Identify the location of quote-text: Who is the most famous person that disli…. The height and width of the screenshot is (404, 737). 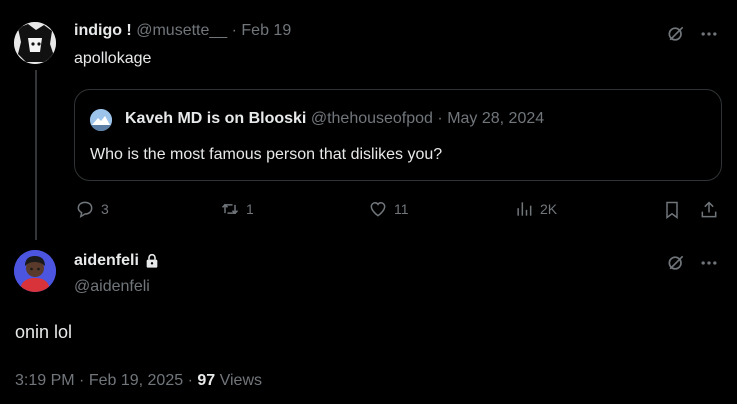
(266, 154).